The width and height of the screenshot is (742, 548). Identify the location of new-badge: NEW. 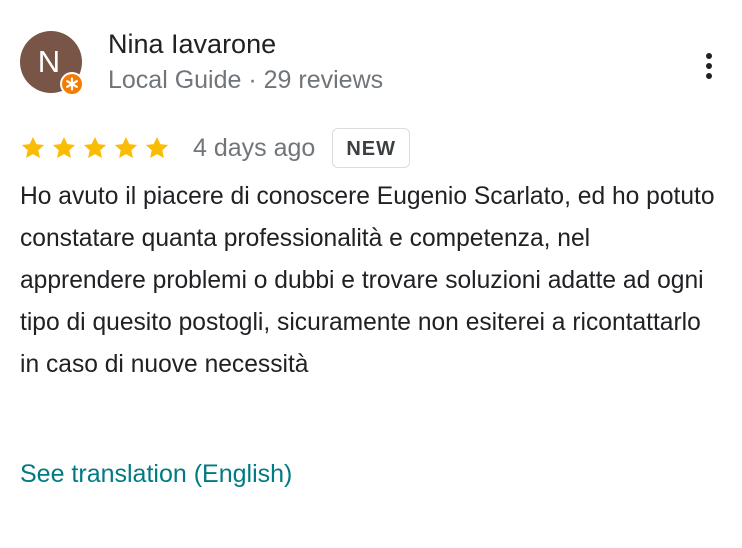
(371, 148).